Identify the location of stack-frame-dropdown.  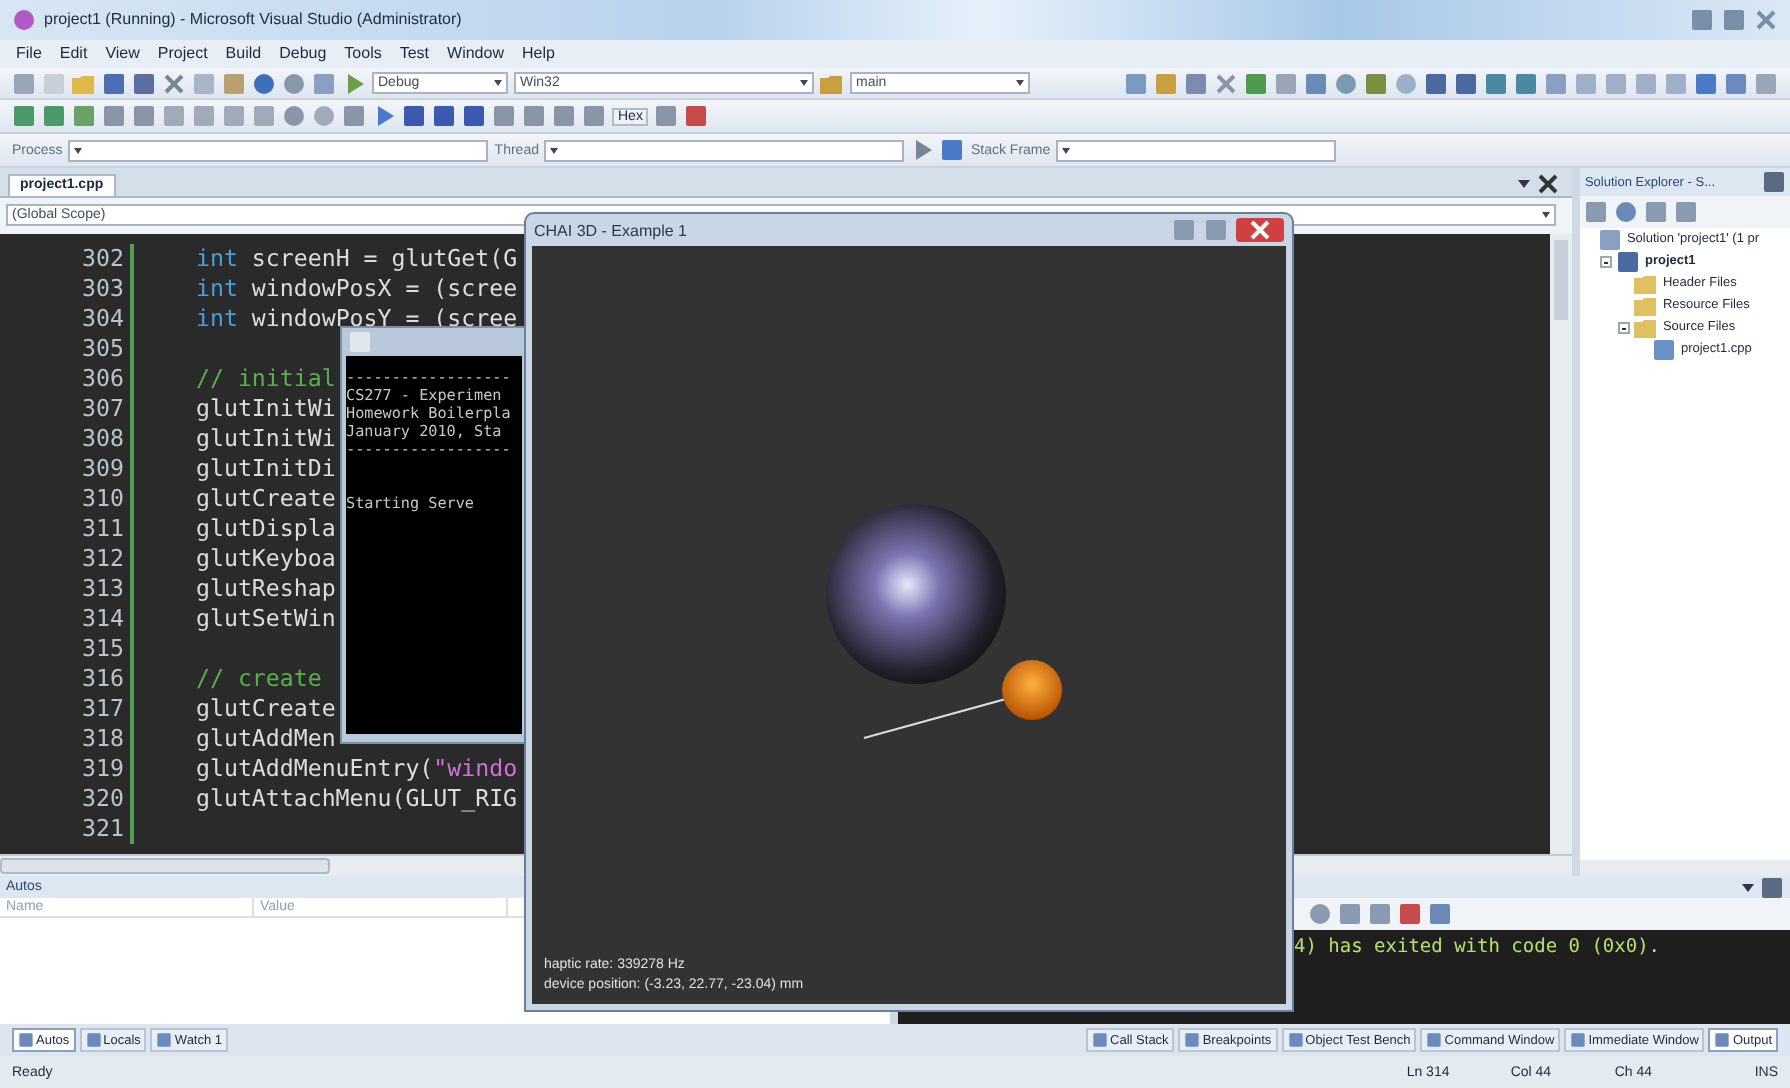
(1196, 150).